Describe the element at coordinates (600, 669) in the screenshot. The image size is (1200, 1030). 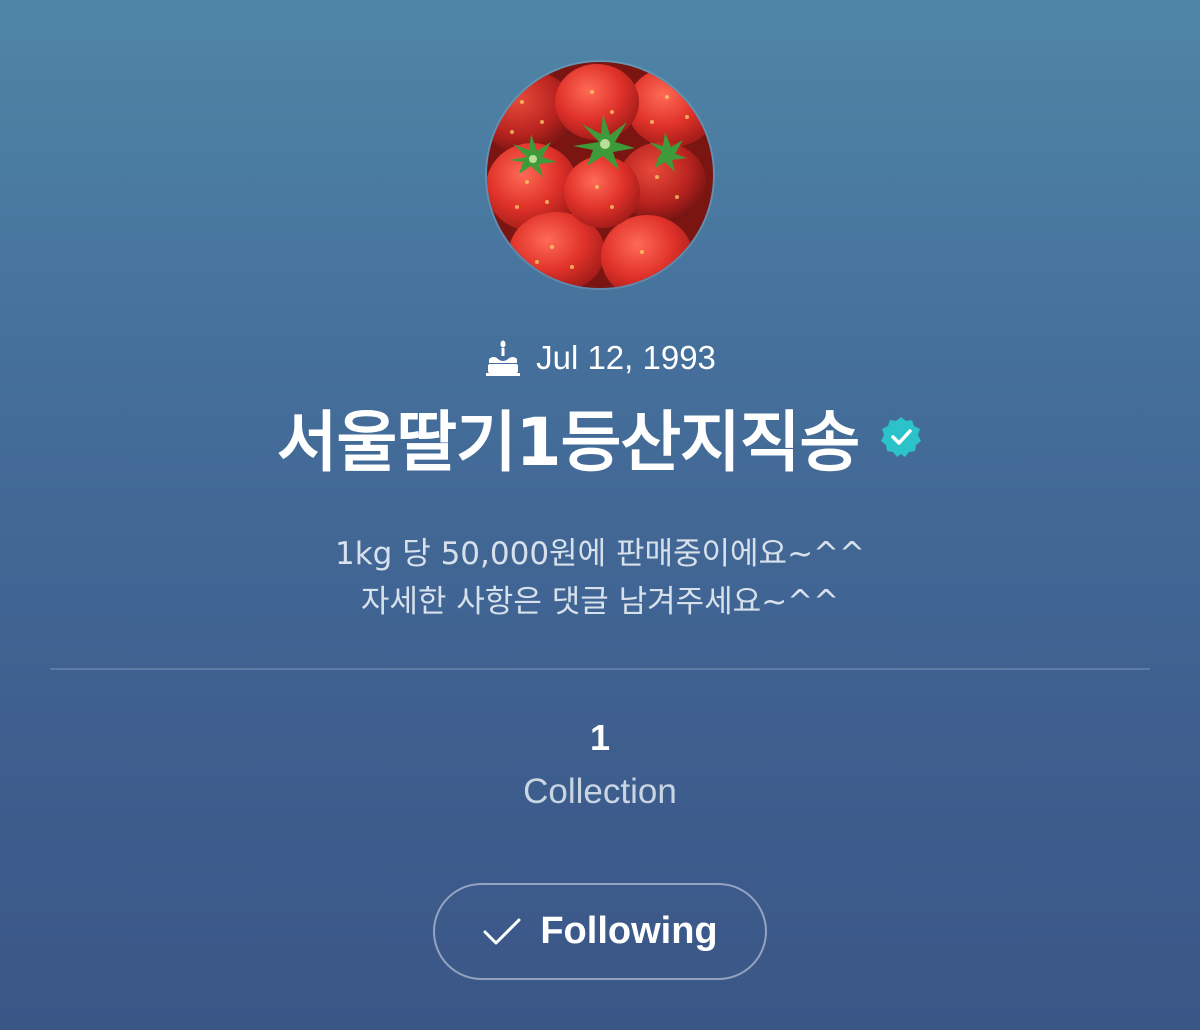
I see `divider` at that location.